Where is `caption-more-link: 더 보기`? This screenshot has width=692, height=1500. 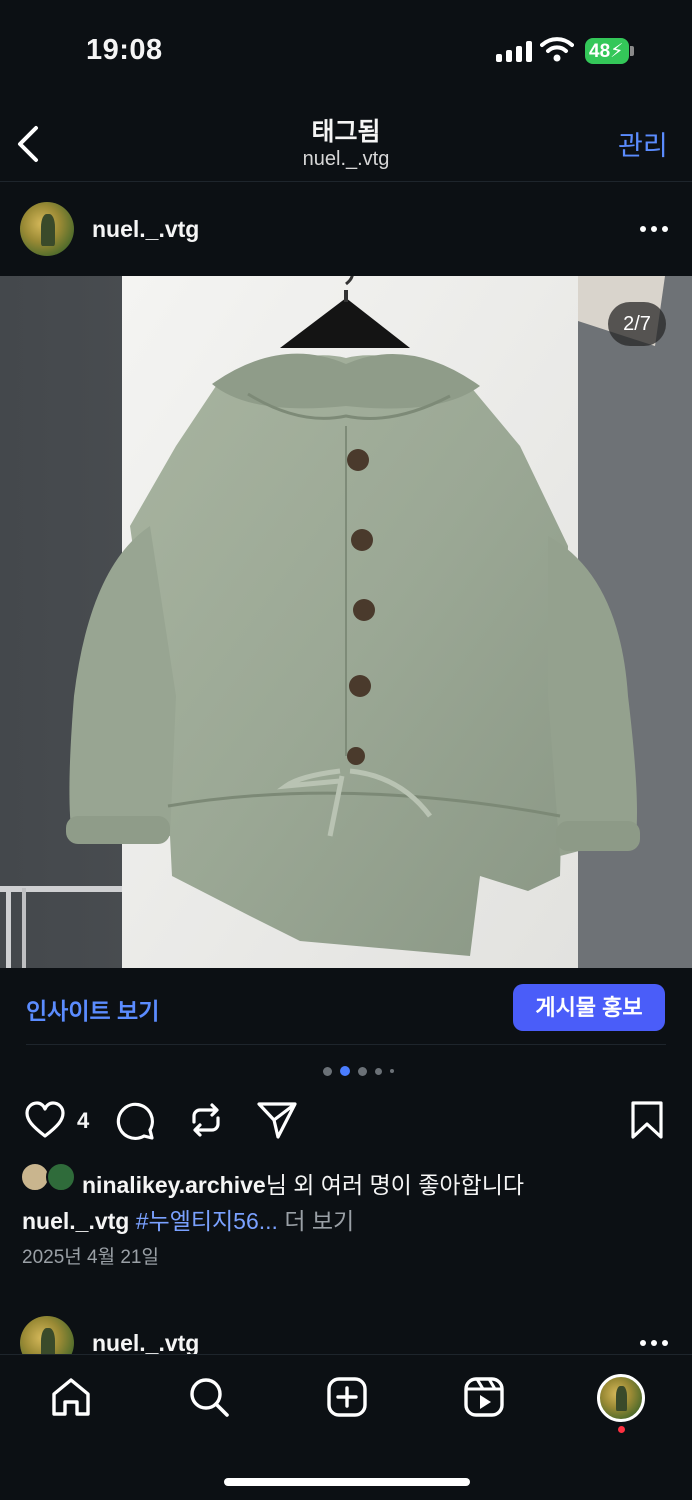 caption-more-link: 더 보기 is located at coordinates (319, 1221).